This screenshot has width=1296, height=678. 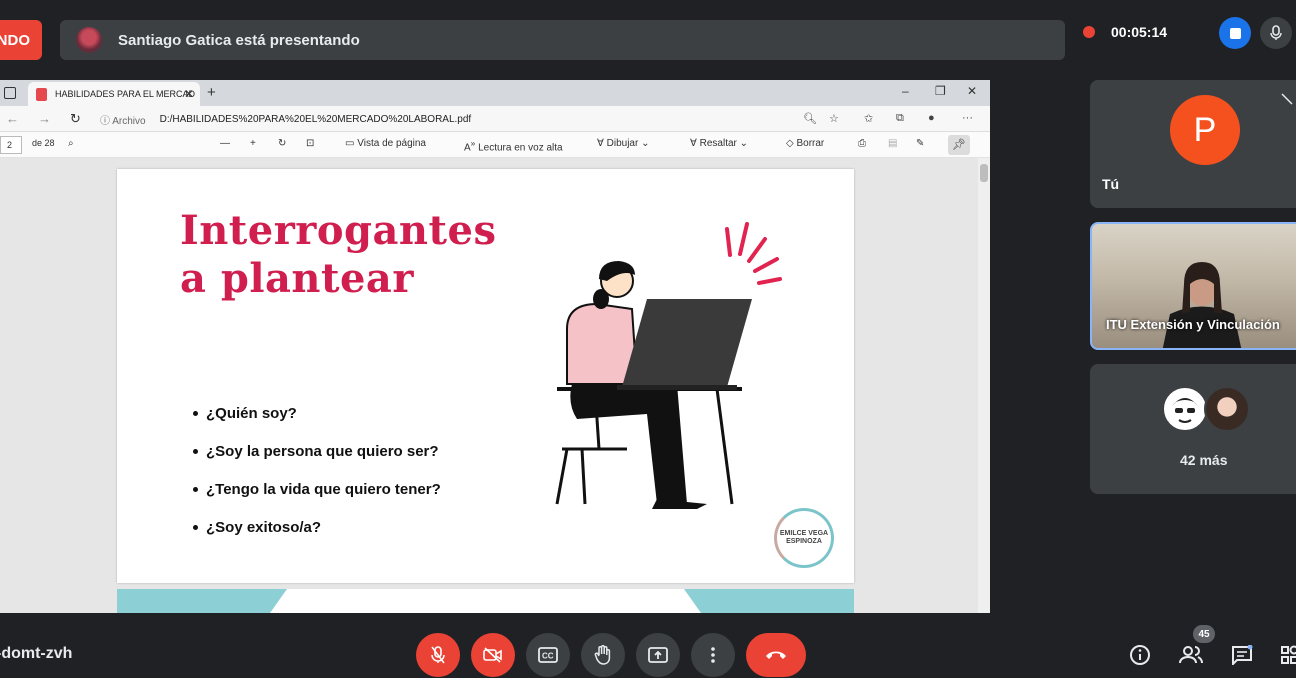 What do you see at coordinates (310, 143) in the screenshot?
I see `fit-page-icon: ⊡` at bounding box center [310, 143].